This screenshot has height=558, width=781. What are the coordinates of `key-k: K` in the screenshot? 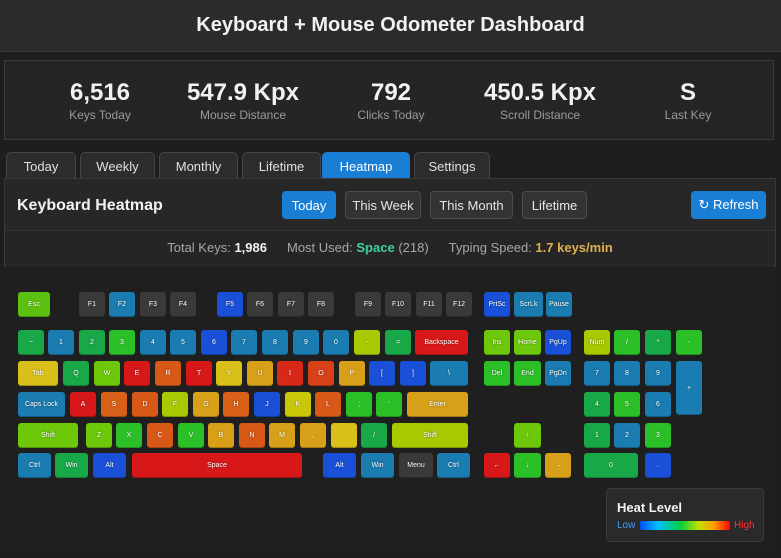 It's located at (298, 404).